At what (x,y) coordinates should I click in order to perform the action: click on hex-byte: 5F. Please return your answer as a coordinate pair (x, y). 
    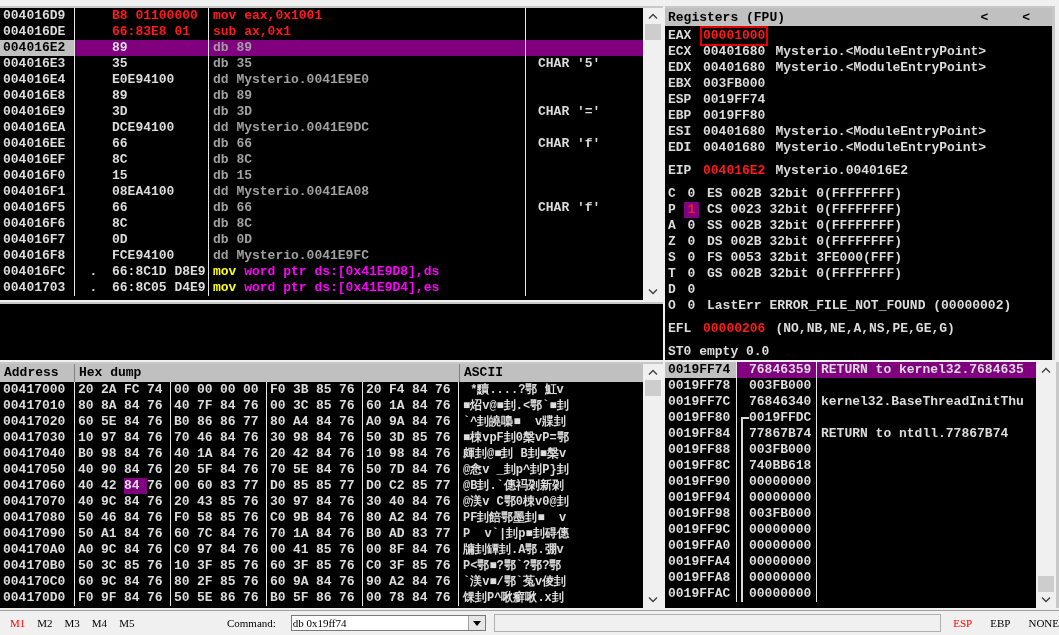
    Looking at the image, I should click on (208, 470).